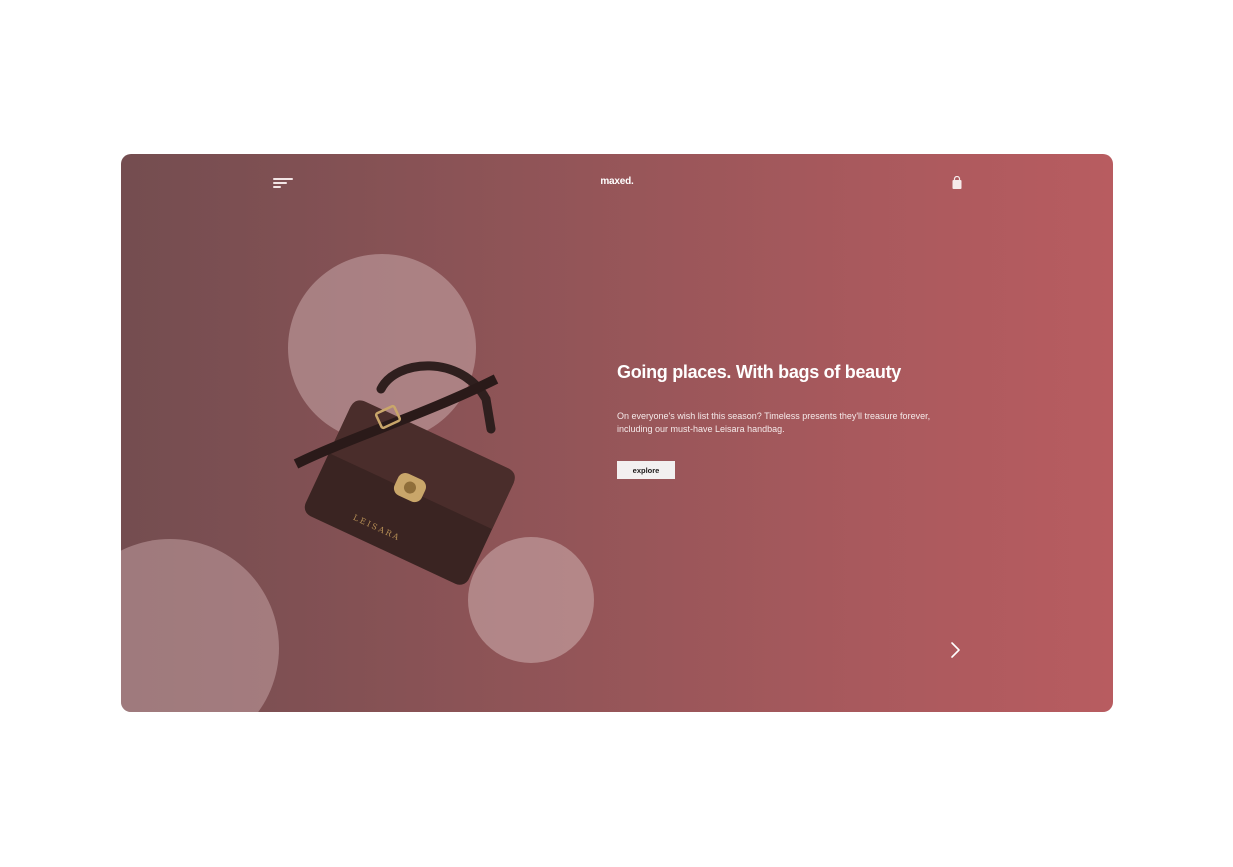 This screenshot has height=867, width=1233. Describe the element at coordinates (617, 181) in the screenshot. I see `brand-logo: maxed.` at that location.